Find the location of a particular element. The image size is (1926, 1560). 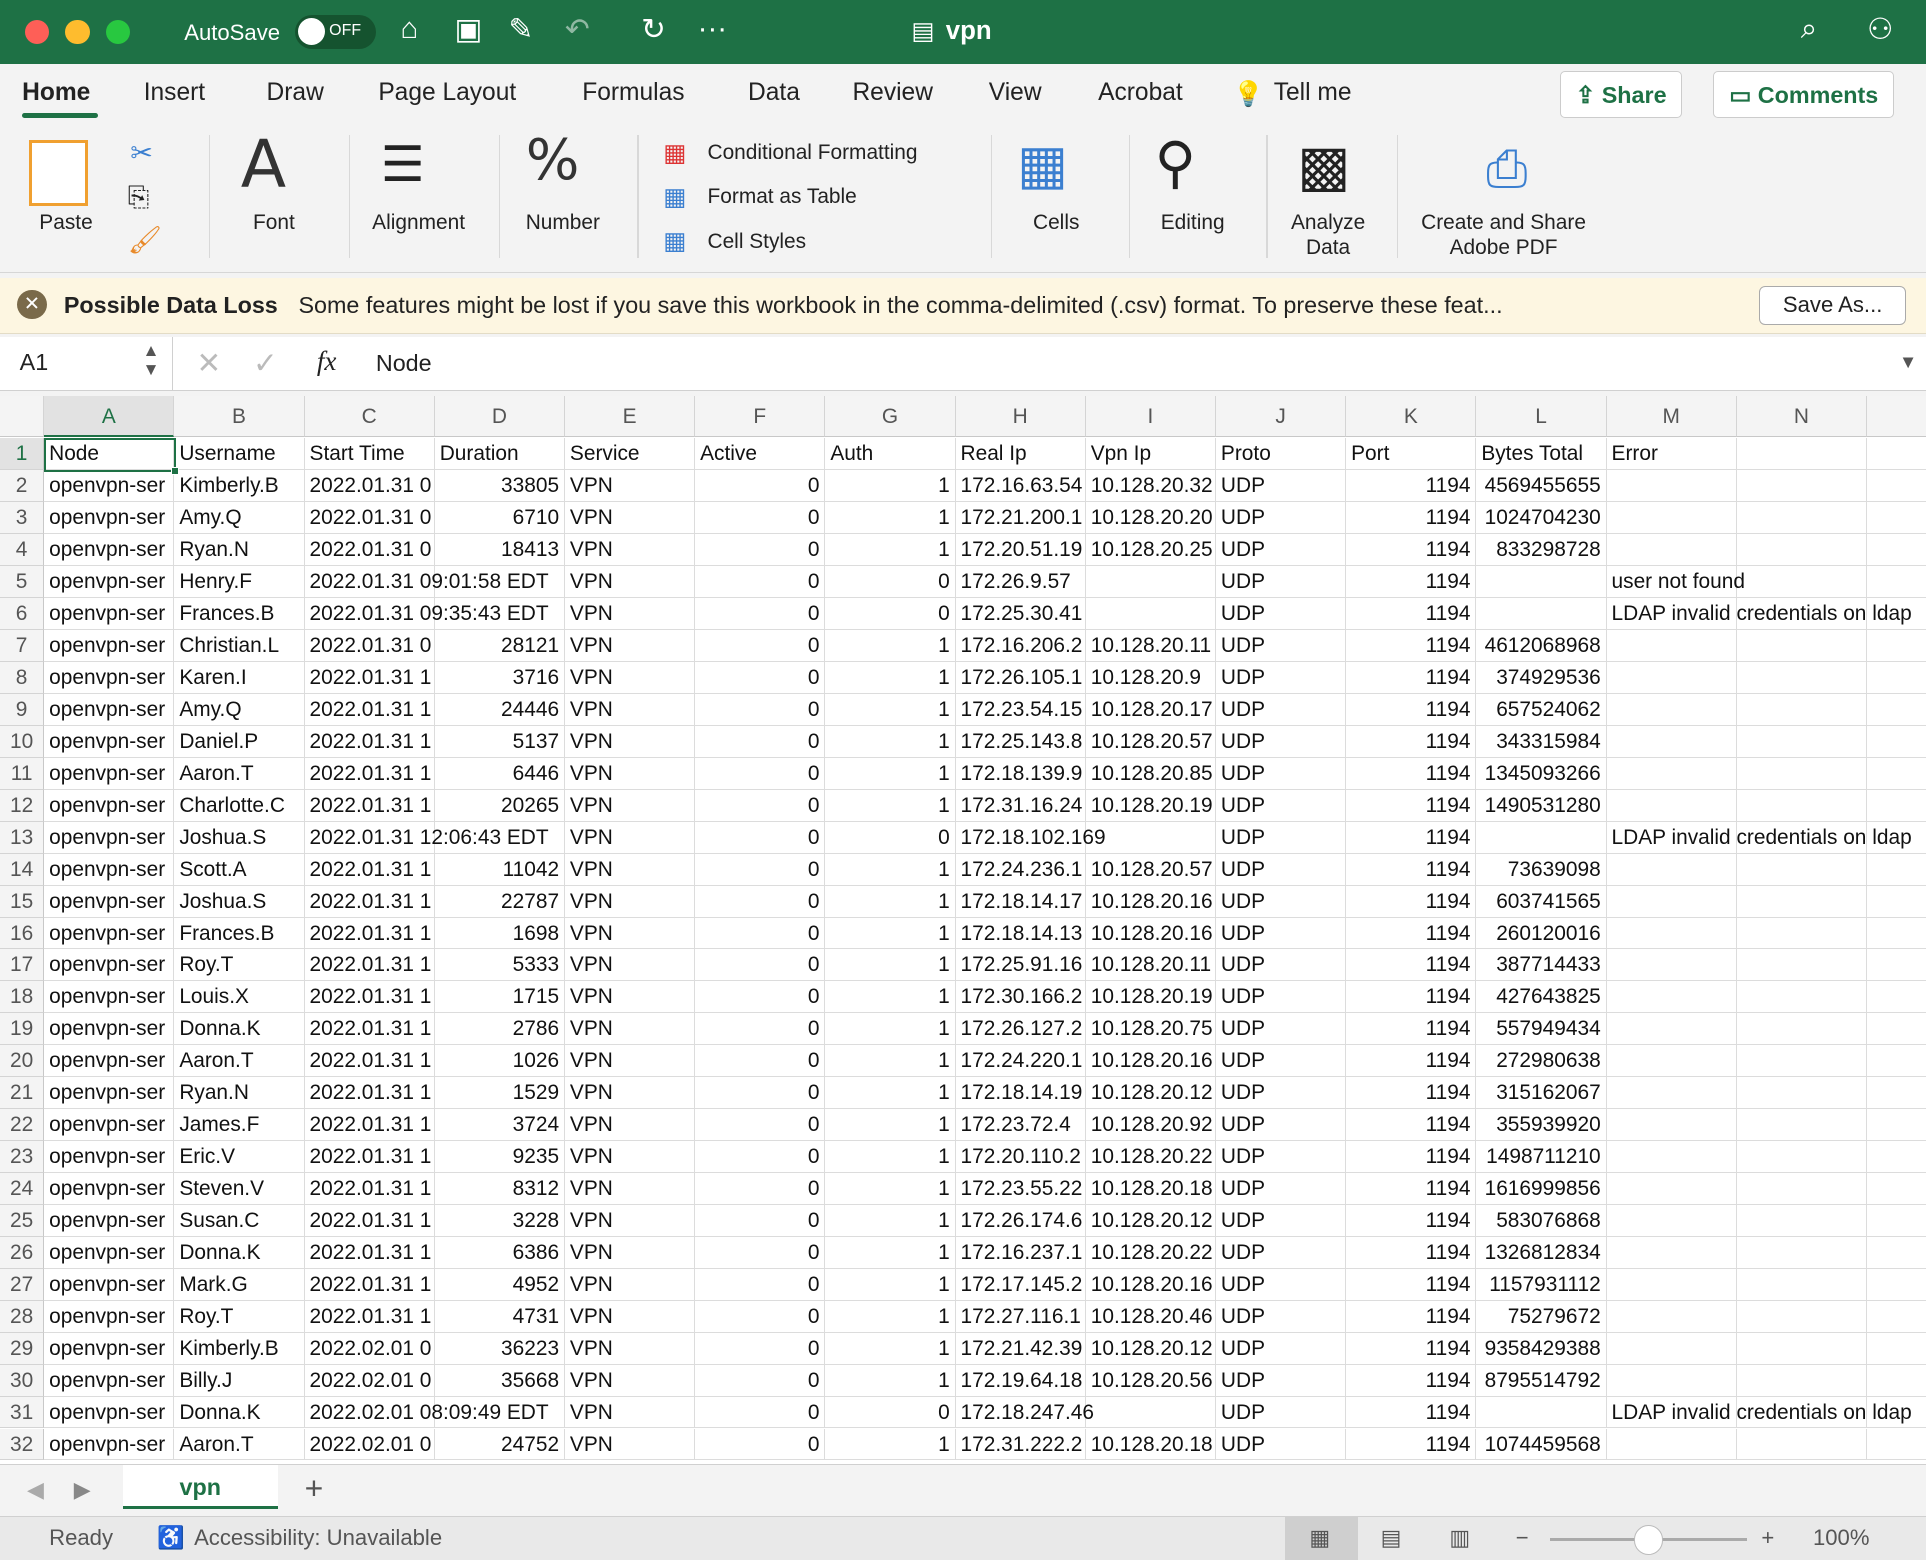

cell: 172.20.51.19 is located at coordinates (1020, 550).